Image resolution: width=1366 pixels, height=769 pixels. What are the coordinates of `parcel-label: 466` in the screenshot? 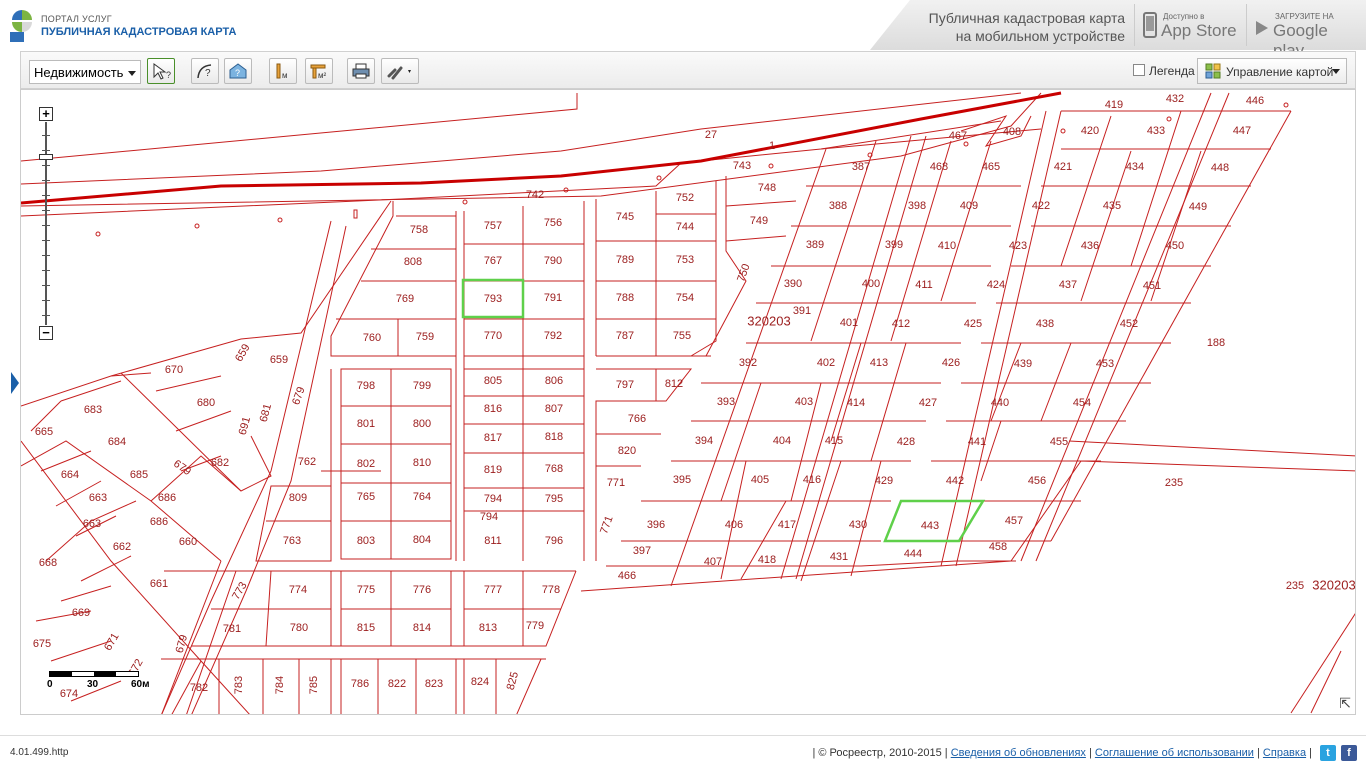 It's located at (627, 576).